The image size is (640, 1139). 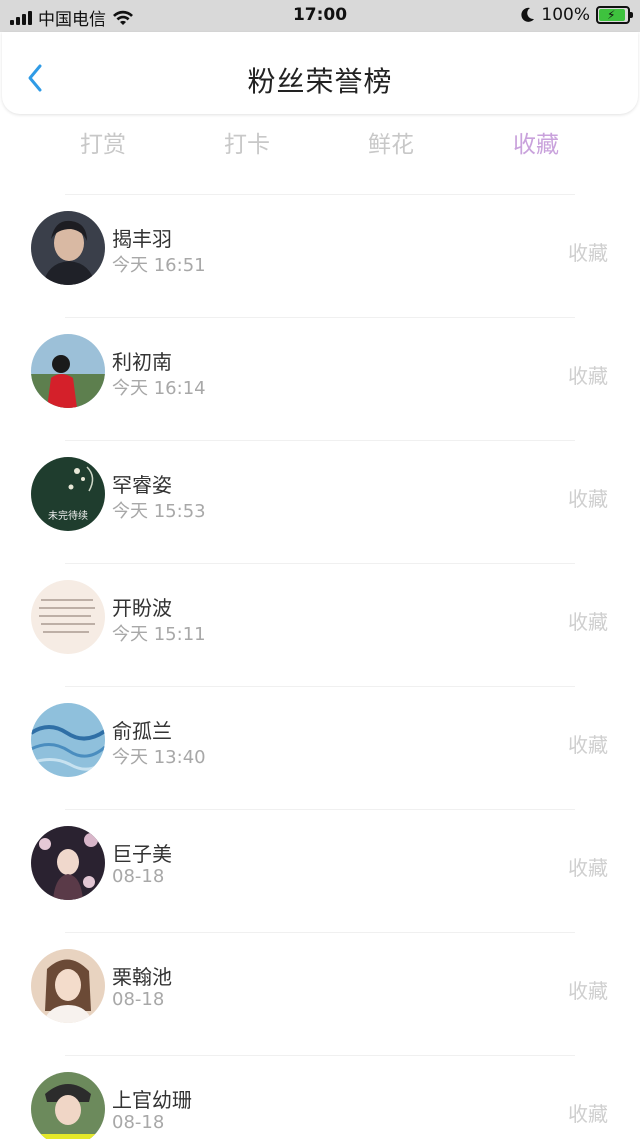 I want to click on fan-name: 上官幼珊, so click(x=152, y=1100).